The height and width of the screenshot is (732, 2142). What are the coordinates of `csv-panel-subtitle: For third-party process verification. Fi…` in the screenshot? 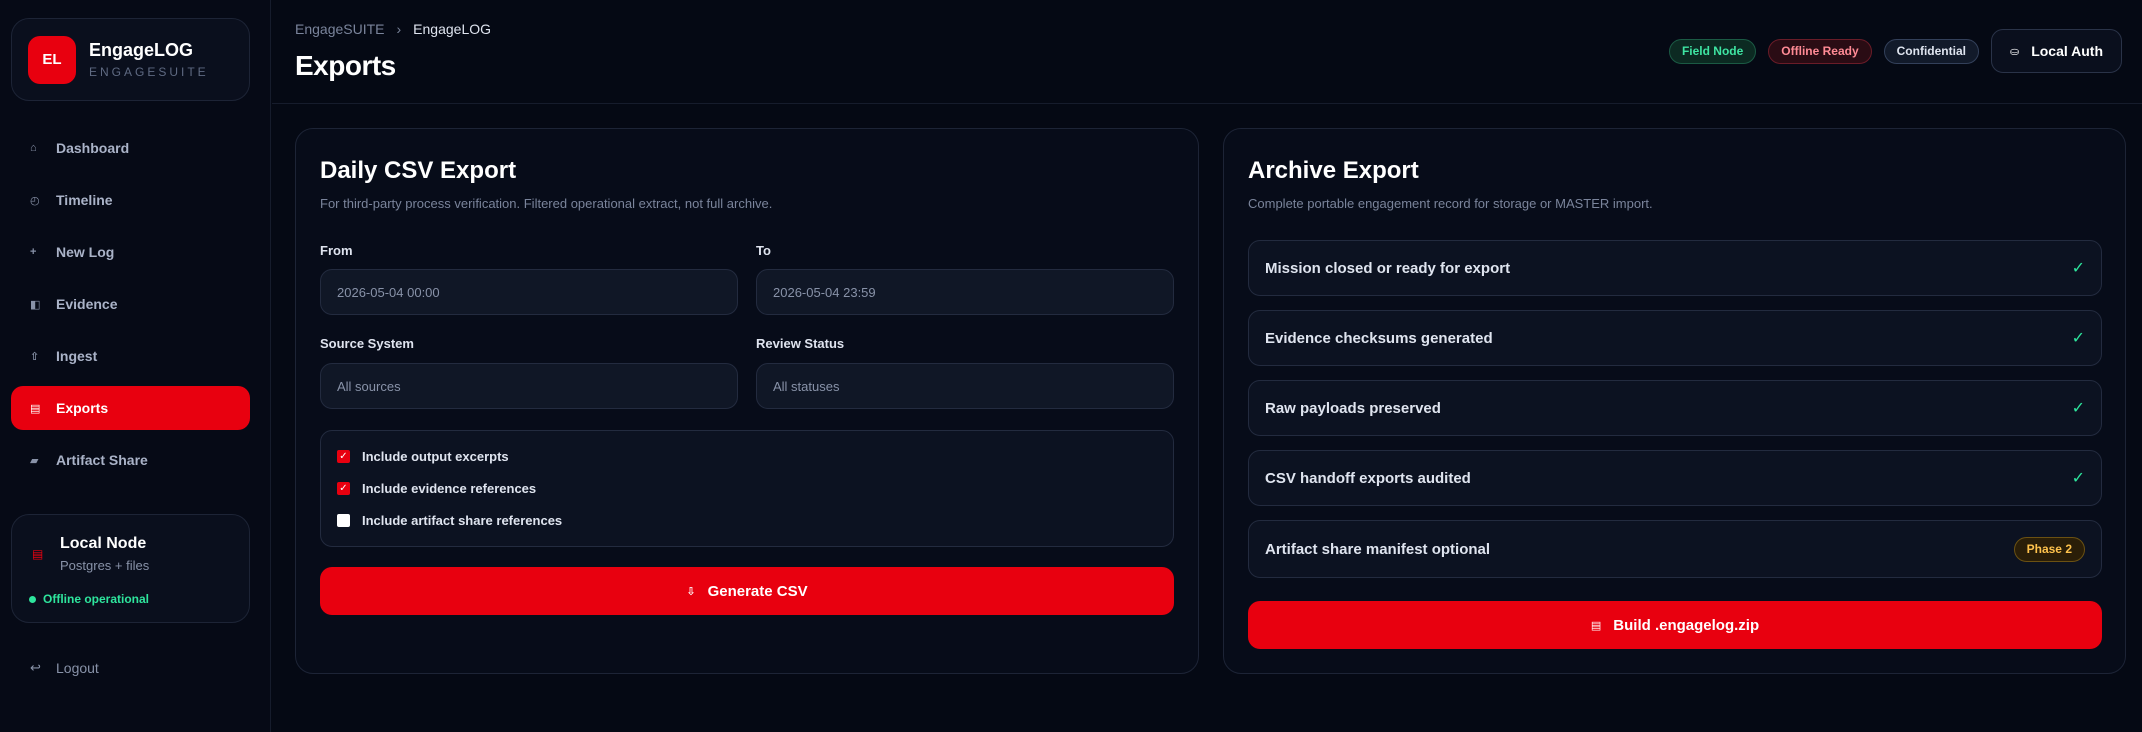 It's located at (546, 203).